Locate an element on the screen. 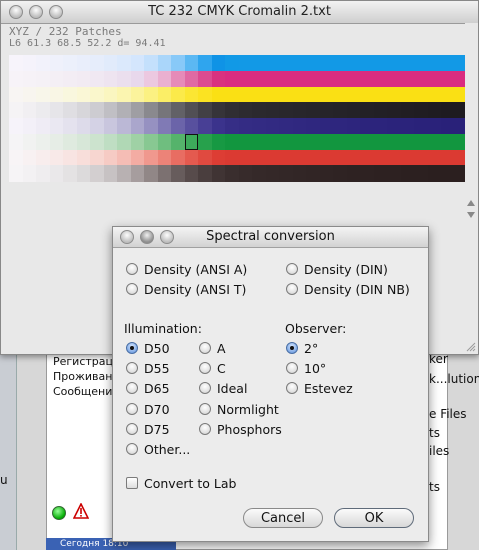 This screenshot has height=550, width=479. cancel-button: Cancel is located at coordinates (283, 518).